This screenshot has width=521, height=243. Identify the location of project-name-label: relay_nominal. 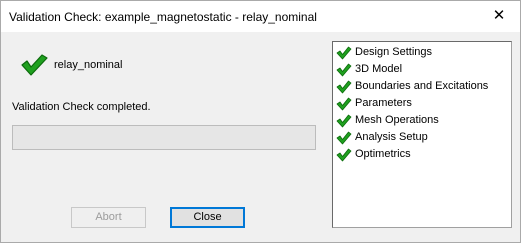
(88, 65).